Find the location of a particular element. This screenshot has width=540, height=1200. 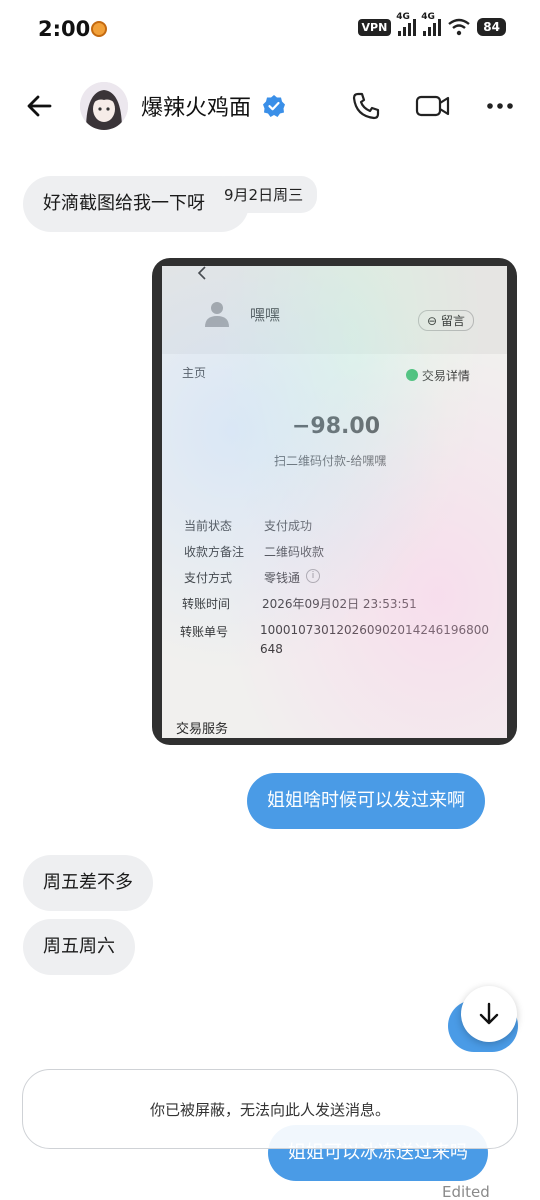

message-text: 周五周六 is located at coordinates (79, 946).